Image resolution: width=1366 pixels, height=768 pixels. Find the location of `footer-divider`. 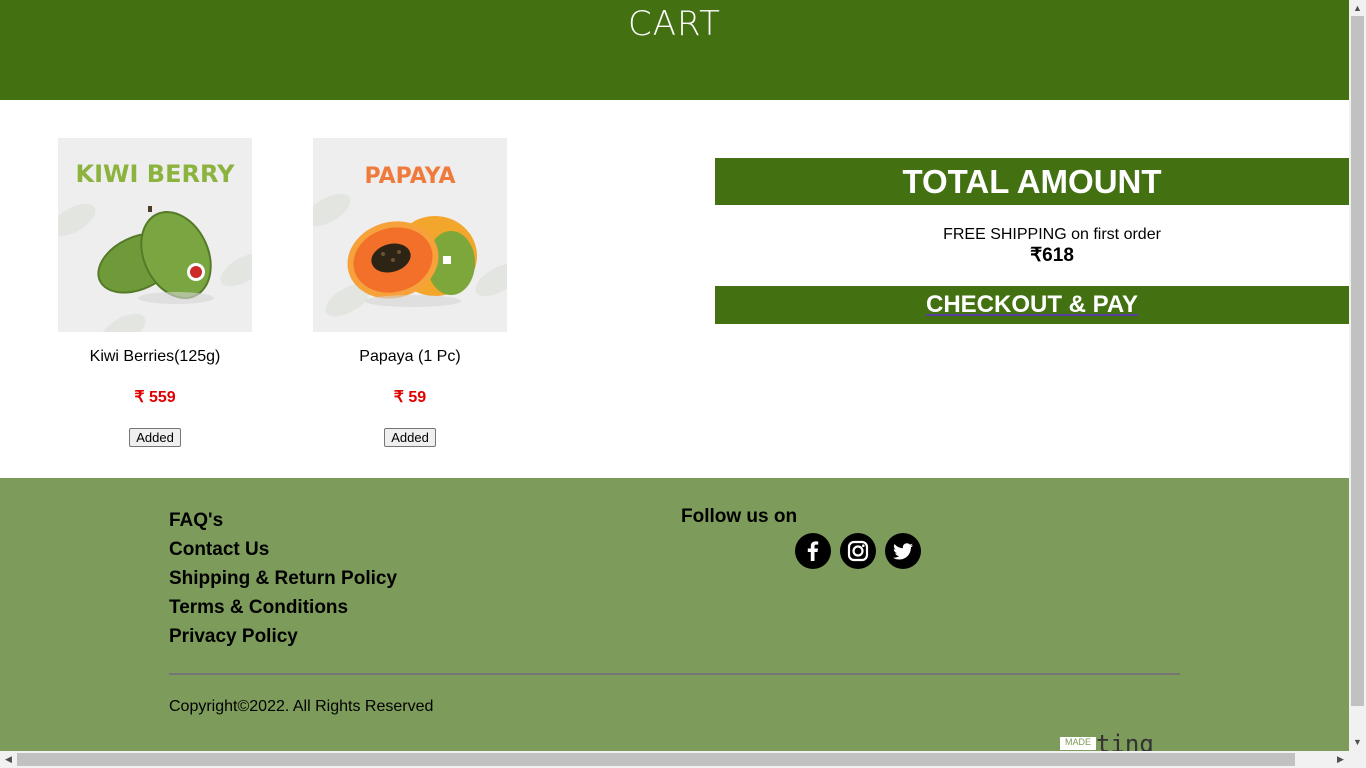

footer-divider is located at coordinates (674, 674).